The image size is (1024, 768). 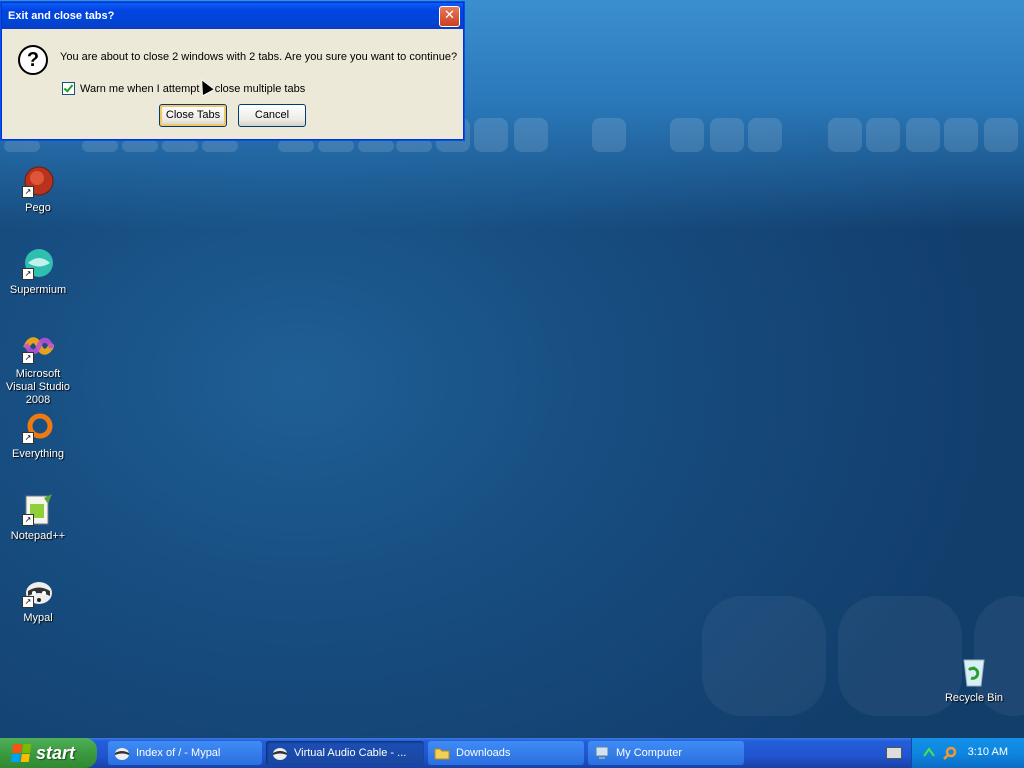 I want to click on desktop-icon-label: Mypal, so click(x=38, y=618).